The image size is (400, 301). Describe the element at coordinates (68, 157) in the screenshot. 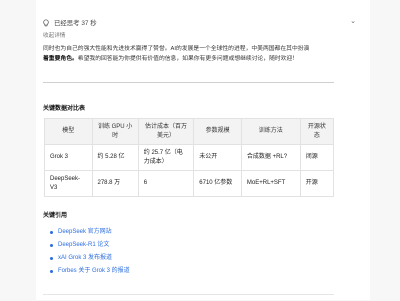

I see `table-cell: Grok 3` at that location.